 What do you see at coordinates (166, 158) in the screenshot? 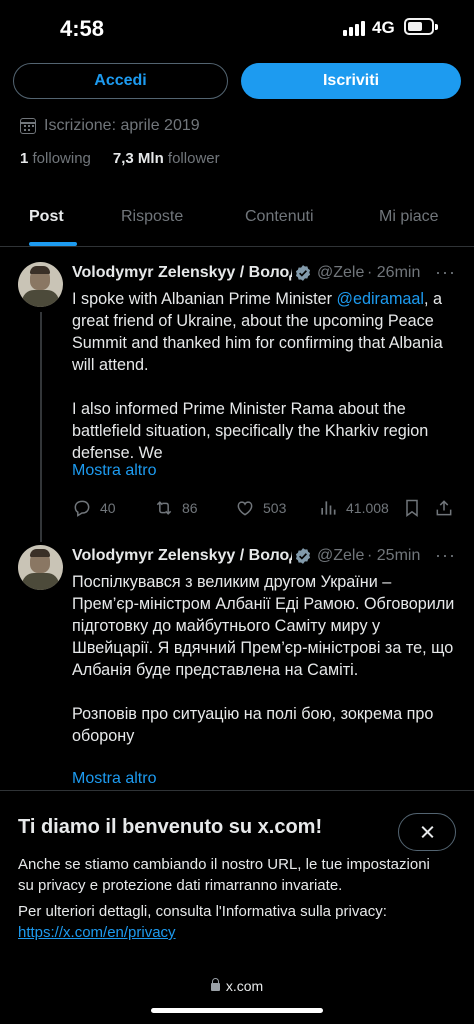
I see `followers-link: 7,3 Mln follower` at bounding box center [166, 158].